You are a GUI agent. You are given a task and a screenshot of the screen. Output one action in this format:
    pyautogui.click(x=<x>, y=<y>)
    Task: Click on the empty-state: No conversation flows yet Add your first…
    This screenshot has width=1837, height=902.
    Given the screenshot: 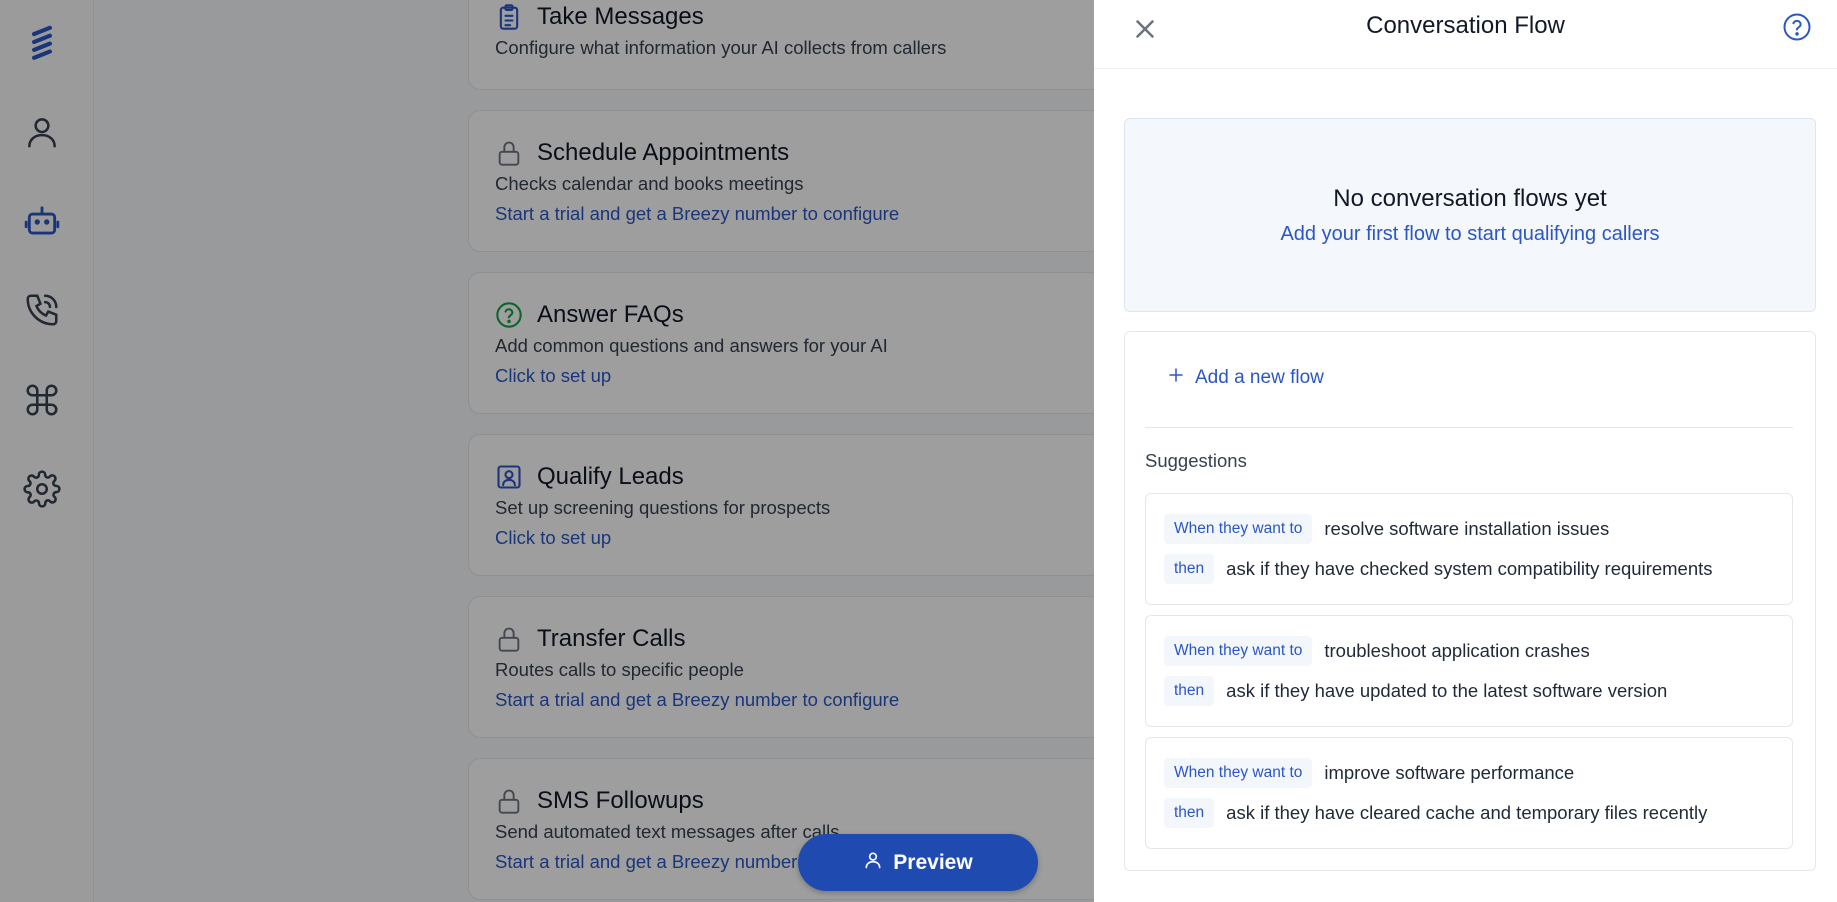 What is the action you would take?
    pyautogui.click(x=1470, y=215)
    